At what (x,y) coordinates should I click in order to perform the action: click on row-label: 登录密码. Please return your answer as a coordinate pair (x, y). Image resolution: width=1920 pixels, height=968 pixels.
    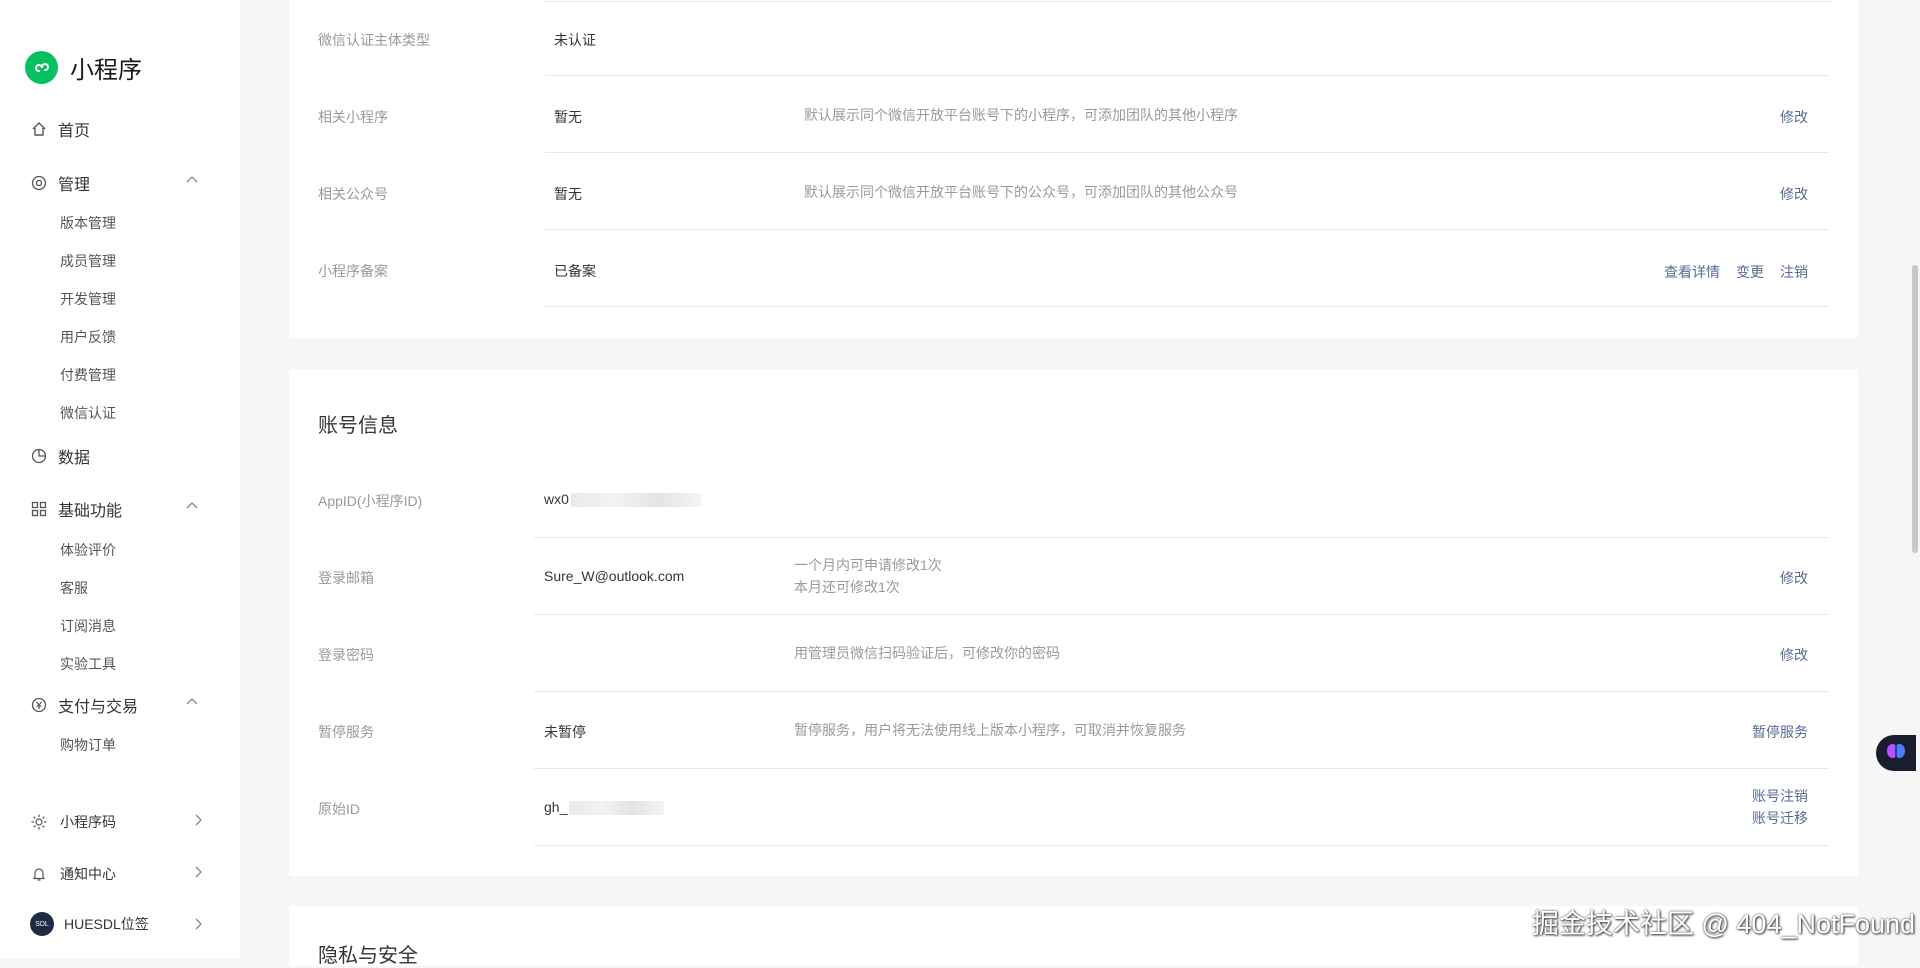
    Looking at the image, I should click on (346, 655).